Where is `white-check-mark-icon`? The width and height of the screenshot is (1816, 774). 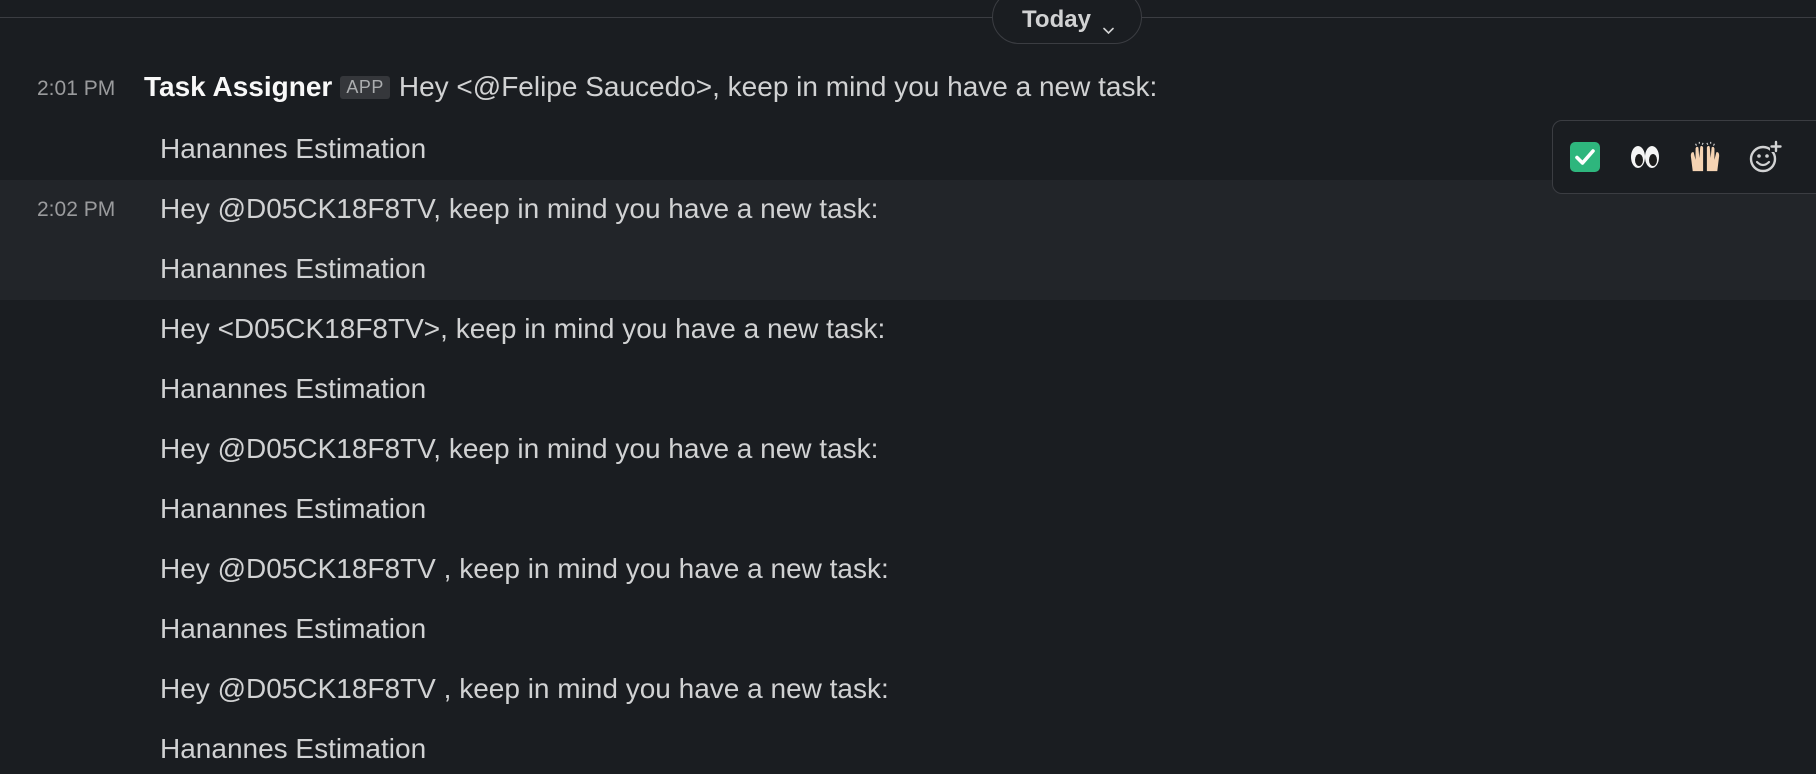
white-check-mark-icon is located at coordinates (1585, 157).